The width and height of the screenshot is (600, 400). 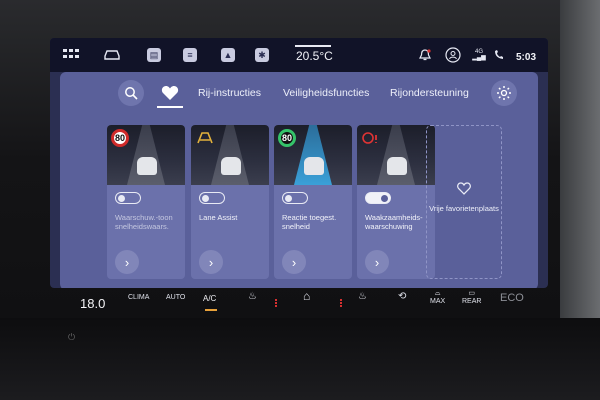 What do you see at coordinates (138, 297) in the screenshot?
I see `clima-button: CLIMA` at bounding box center [138, 297].